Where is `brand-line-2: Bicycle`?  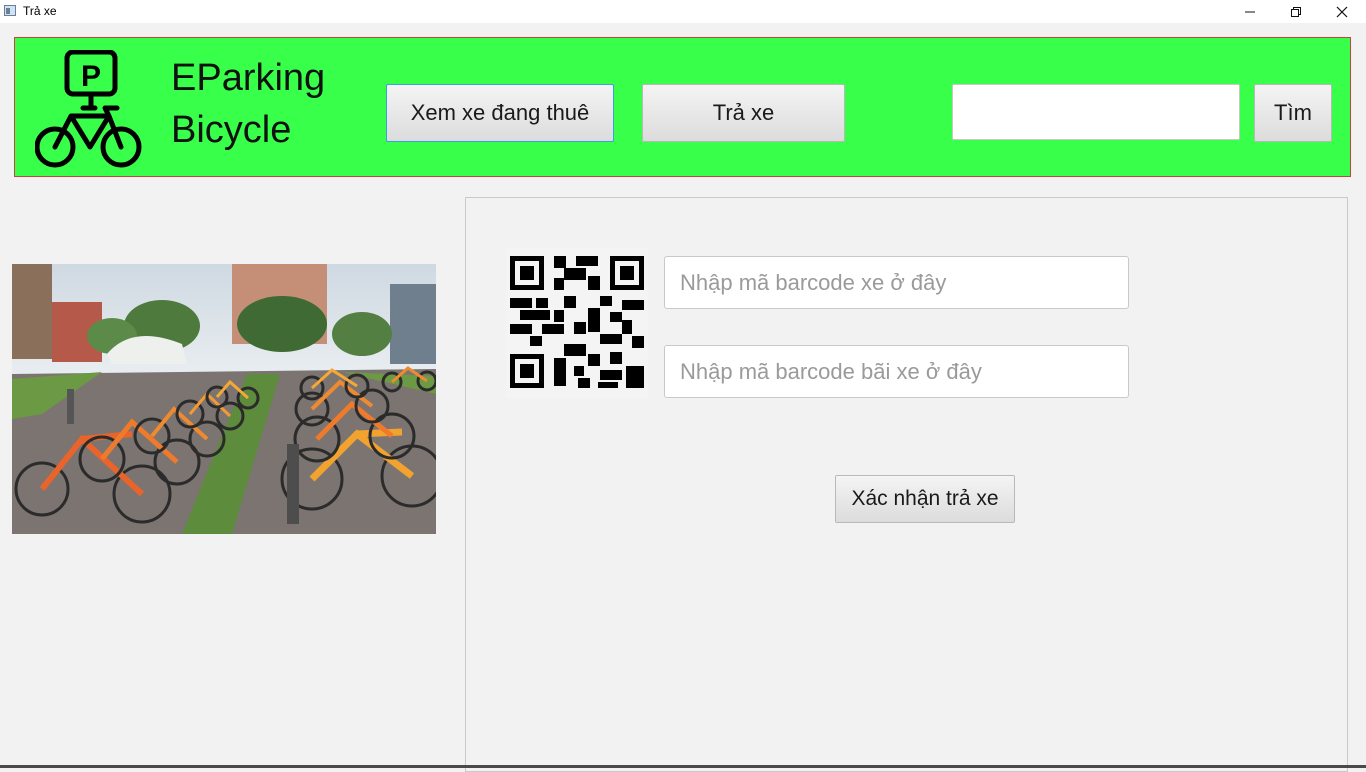
brand-line-2: Bicycle is located at coordinates (231, 130).